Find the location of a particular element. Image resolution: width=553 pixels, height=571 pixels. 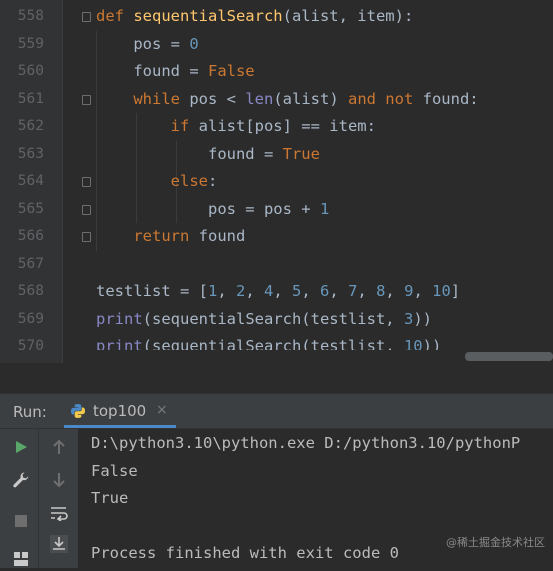

code-token: found: is located at coordinates (450, 98).